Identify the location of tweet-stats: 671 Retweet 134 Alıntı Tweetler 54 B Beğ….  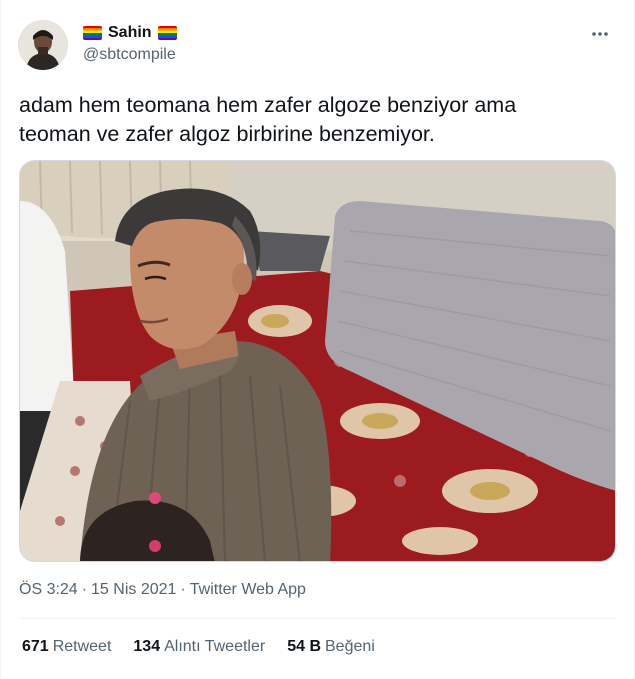
(198, 647).